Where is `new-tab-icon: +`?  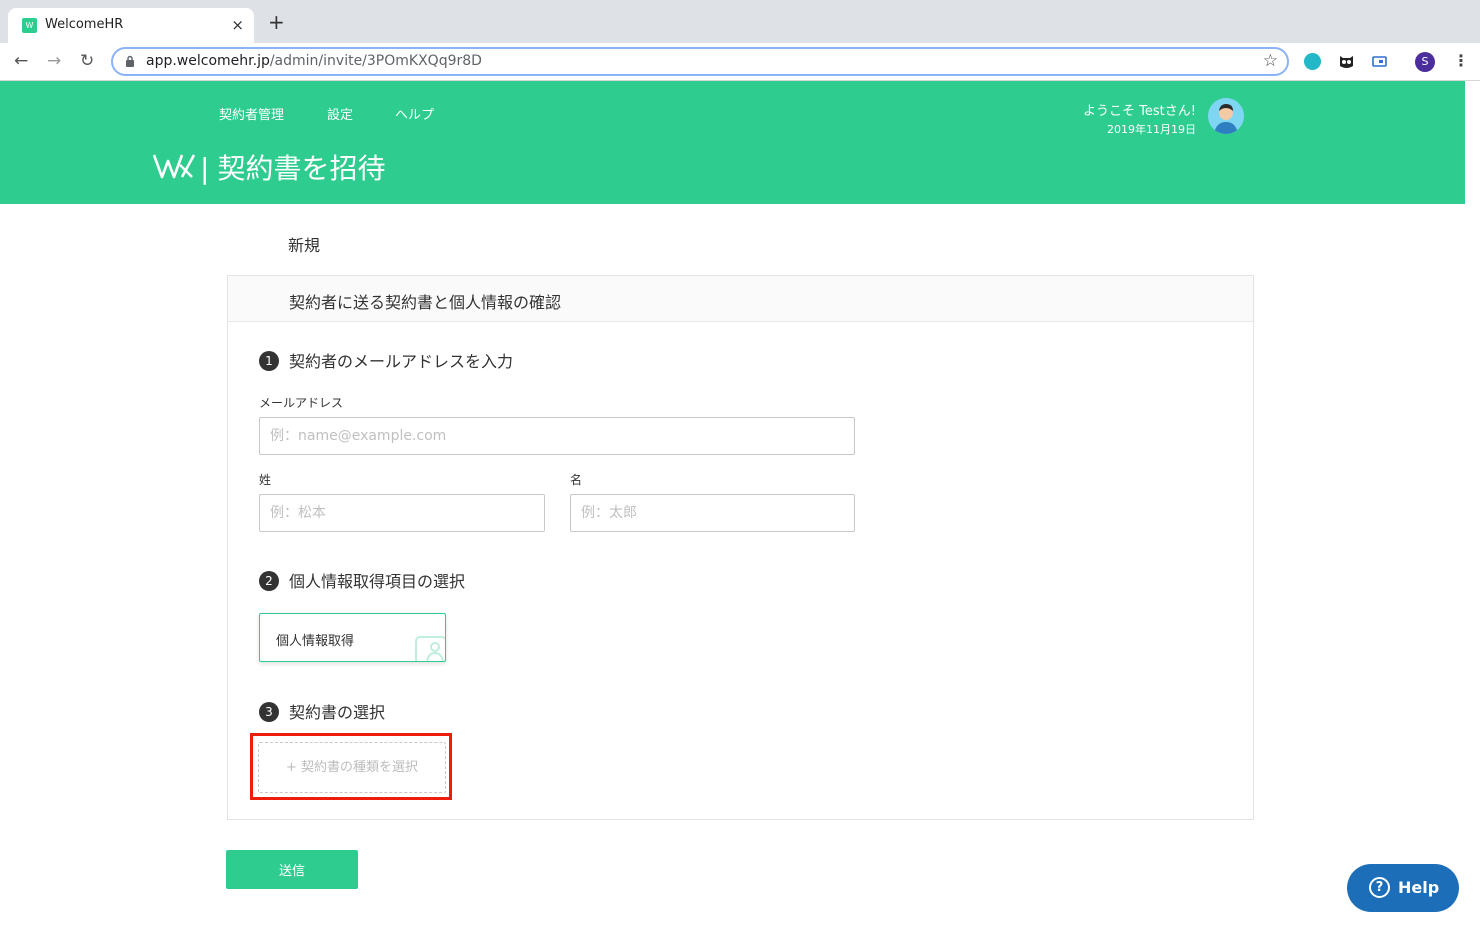
new-tab-icon: + is located at coordinates (276, 22).